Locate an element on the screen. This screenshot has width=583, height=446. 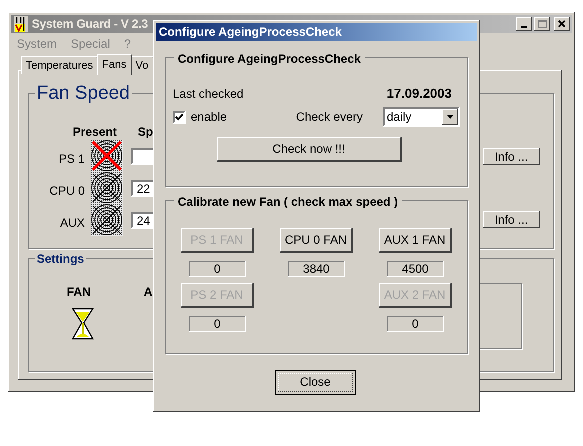
check-now-button: Check now !!! is located at coordinates (309, 149).